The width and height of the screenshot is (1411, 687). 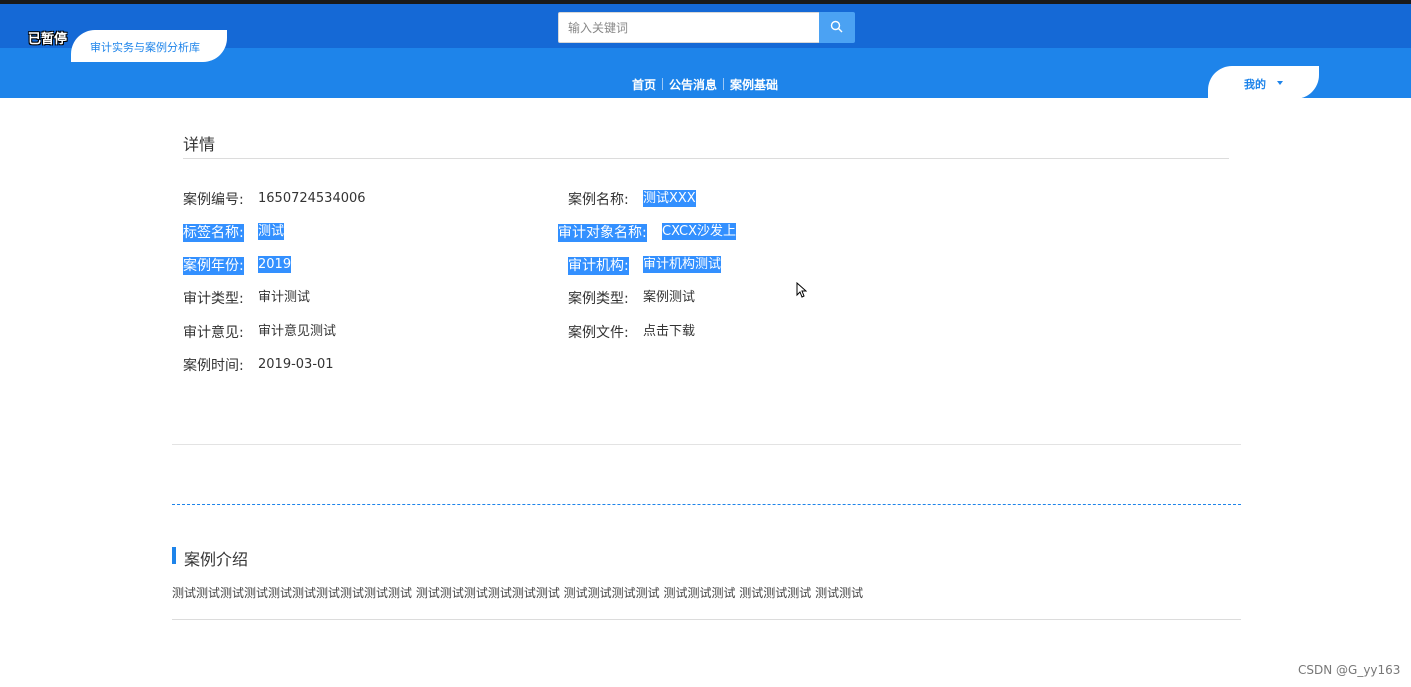 I want to click on case-no-label: 案例编号:, so click(x=213, y=200).